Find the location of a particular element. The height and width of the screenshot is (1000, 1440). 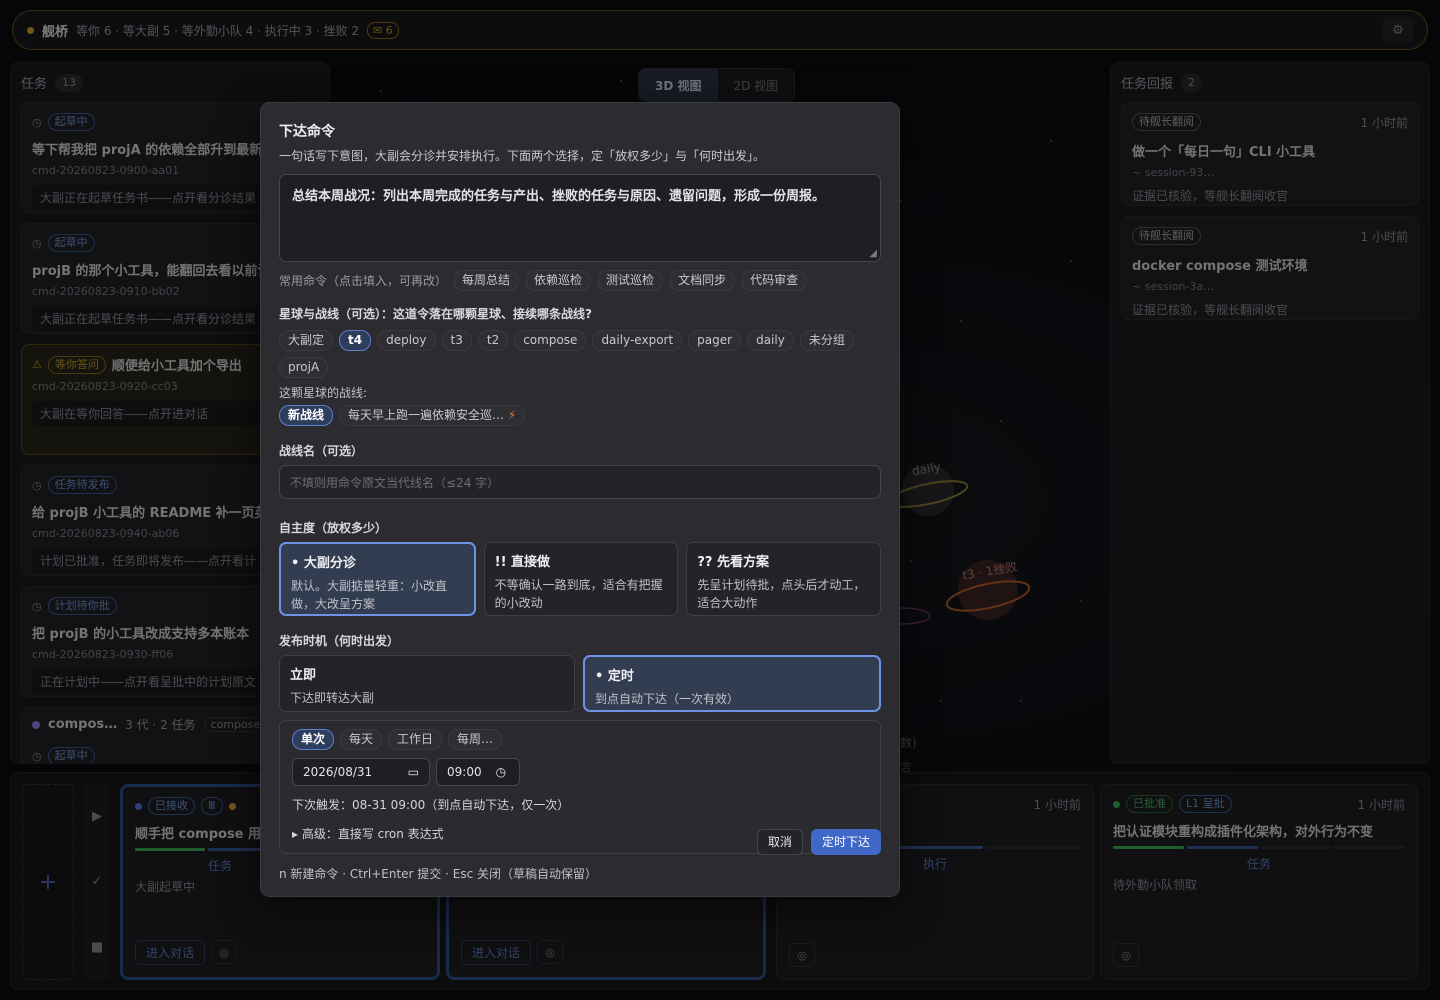

lightning-icon: ⚡ is located at coordinates (512, 415).